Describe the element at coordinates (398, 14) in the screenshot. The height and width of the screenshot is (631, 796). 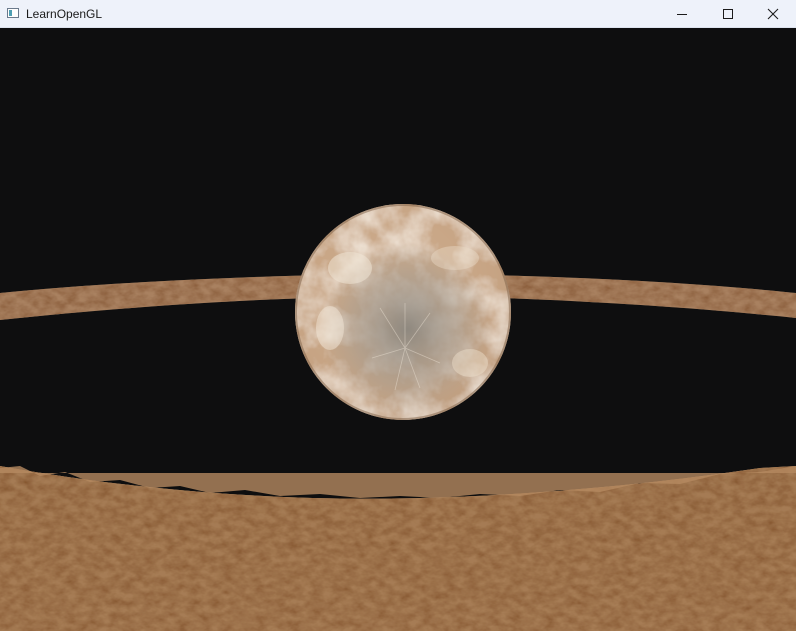
I see `title-bar: LearnOpenGL` at that location.